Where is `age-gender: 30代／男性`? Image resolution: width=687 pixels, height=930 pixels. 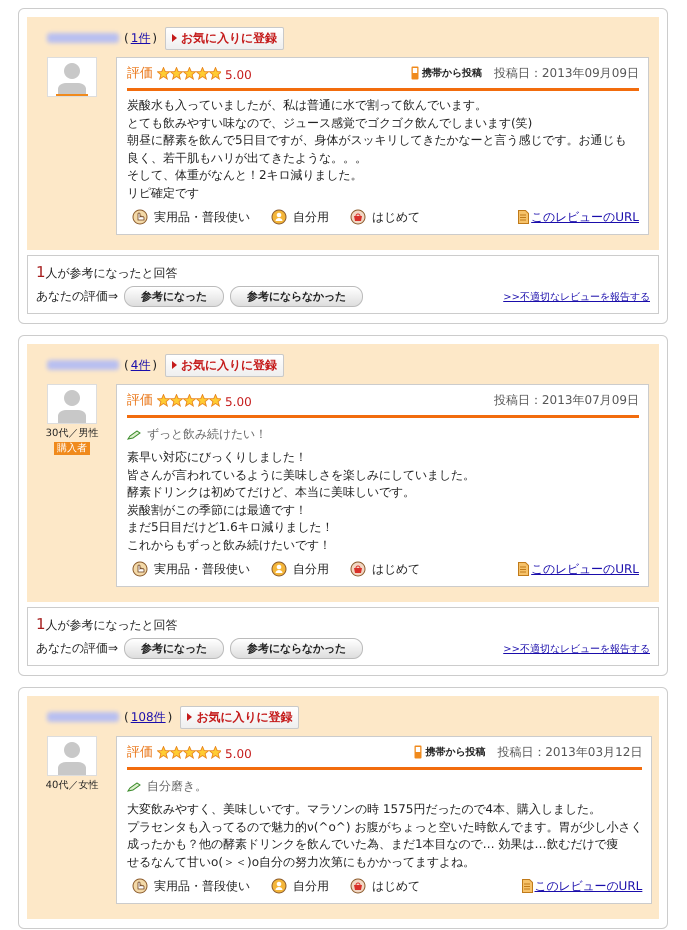 age-gender: 30代／男性 is located at coordinates (72, 433).